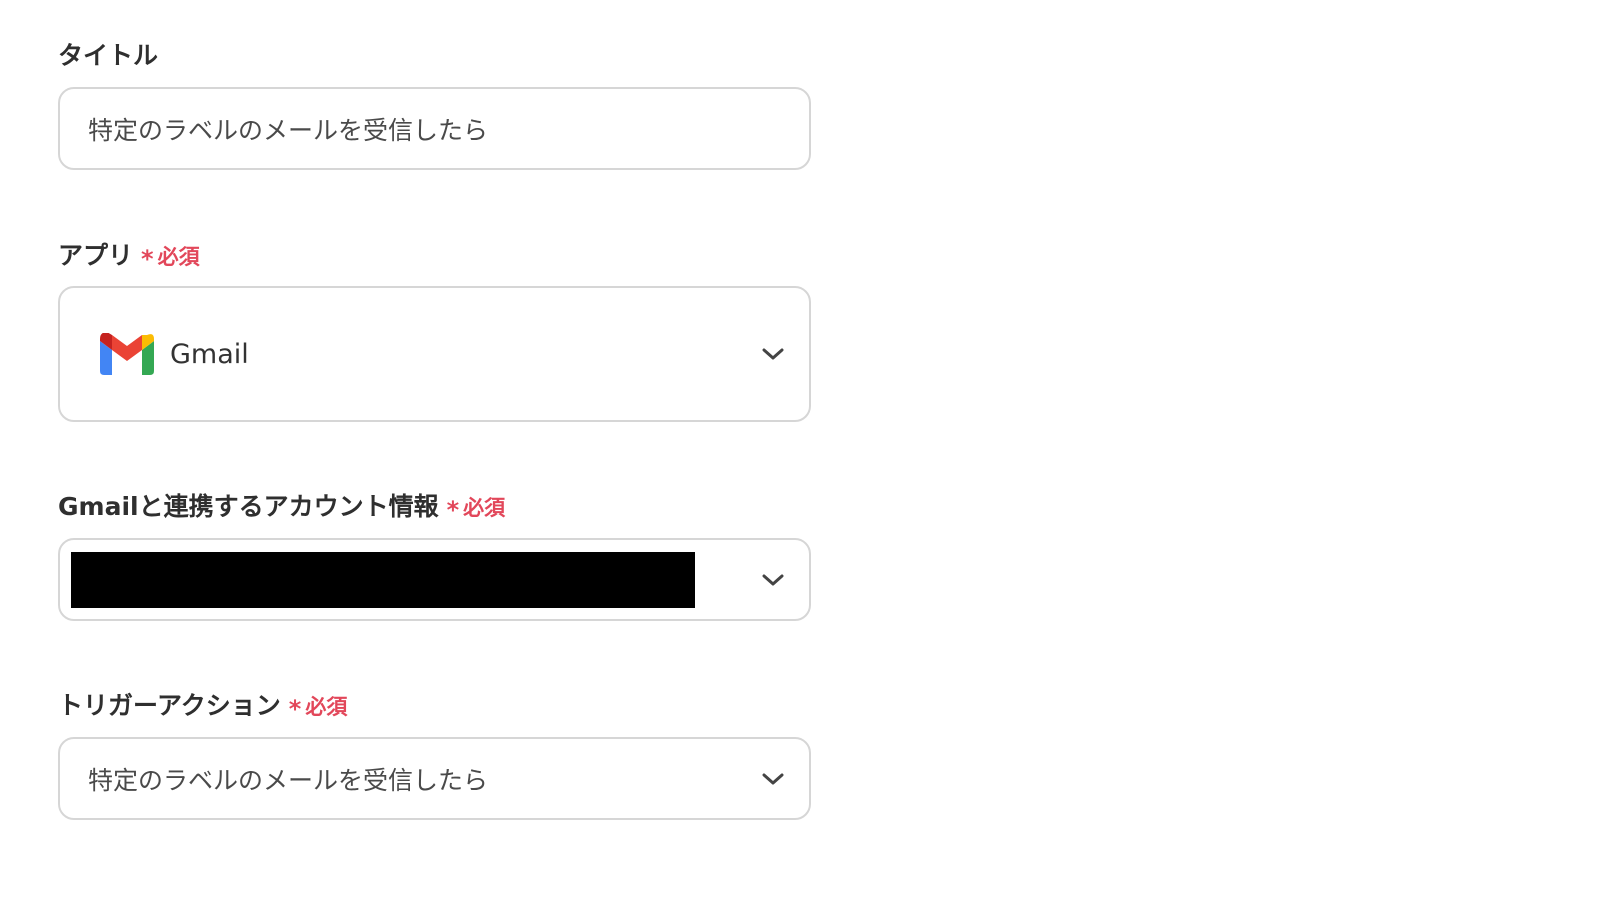 This screenshot has width=1600, height=920. I want to click on trigger-select-value: 特定のラベルのメールを受信したら, so click(288, 780).